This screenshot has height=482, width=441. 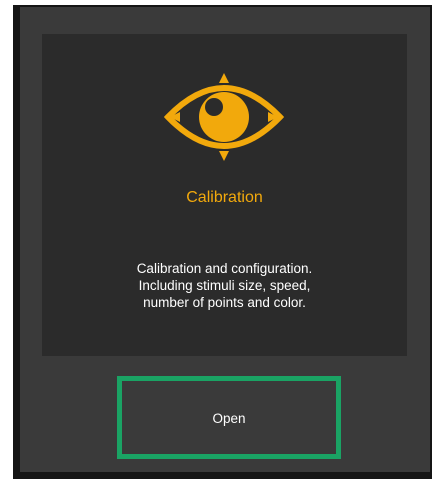 What do you see at coordinates (224, 197) in the screenshot?
I see `card-title: Calibration` at bounding box center [224, 197].